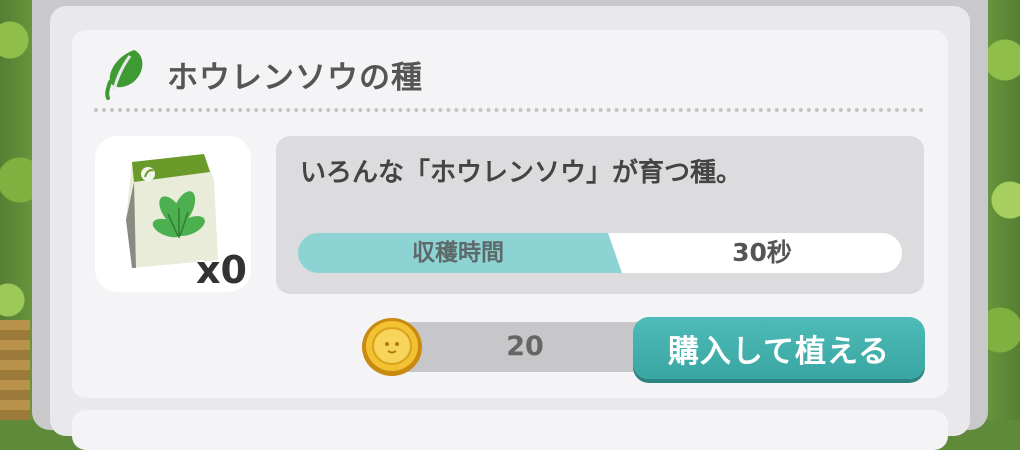  What do you see at coordinates (521, 173) in the screenshot?
I see `item-description: いろんな「ホウレンソウ」が育つ種。` at bounding box center [521, 173].